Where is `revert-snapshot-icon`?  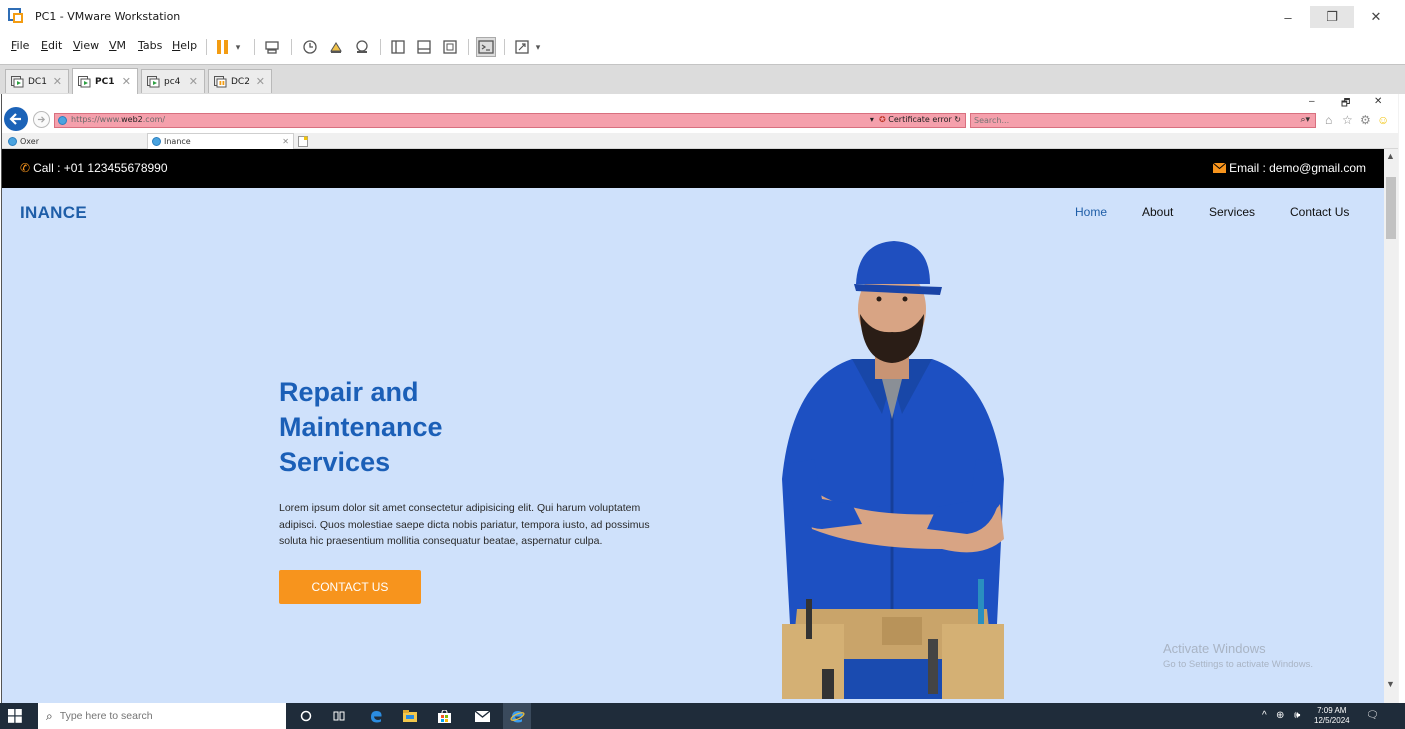 revert-snapshot-icon is located at coordinates (336, 47).